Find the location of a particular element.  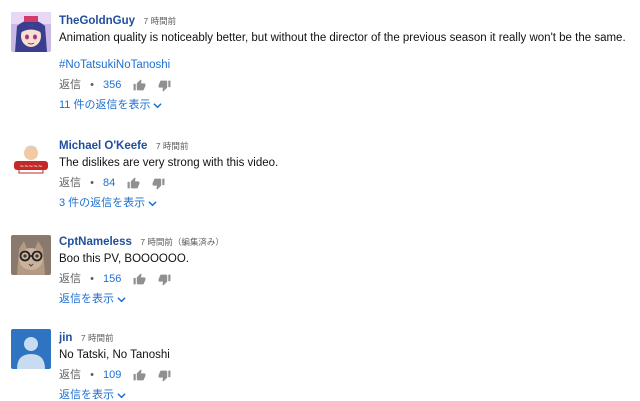

like-count: 156 is located at coordinates (112, 279).